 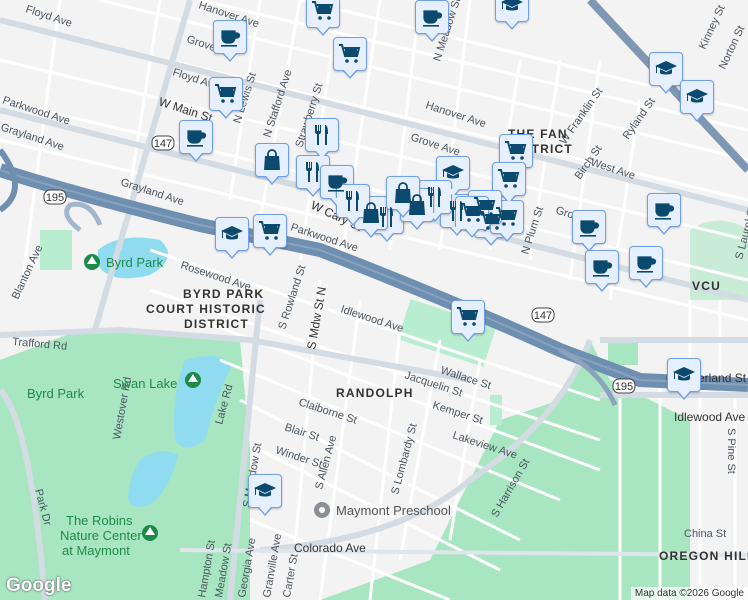 I want to click on svg-text: Nature Center, so click(x=101, y=535).